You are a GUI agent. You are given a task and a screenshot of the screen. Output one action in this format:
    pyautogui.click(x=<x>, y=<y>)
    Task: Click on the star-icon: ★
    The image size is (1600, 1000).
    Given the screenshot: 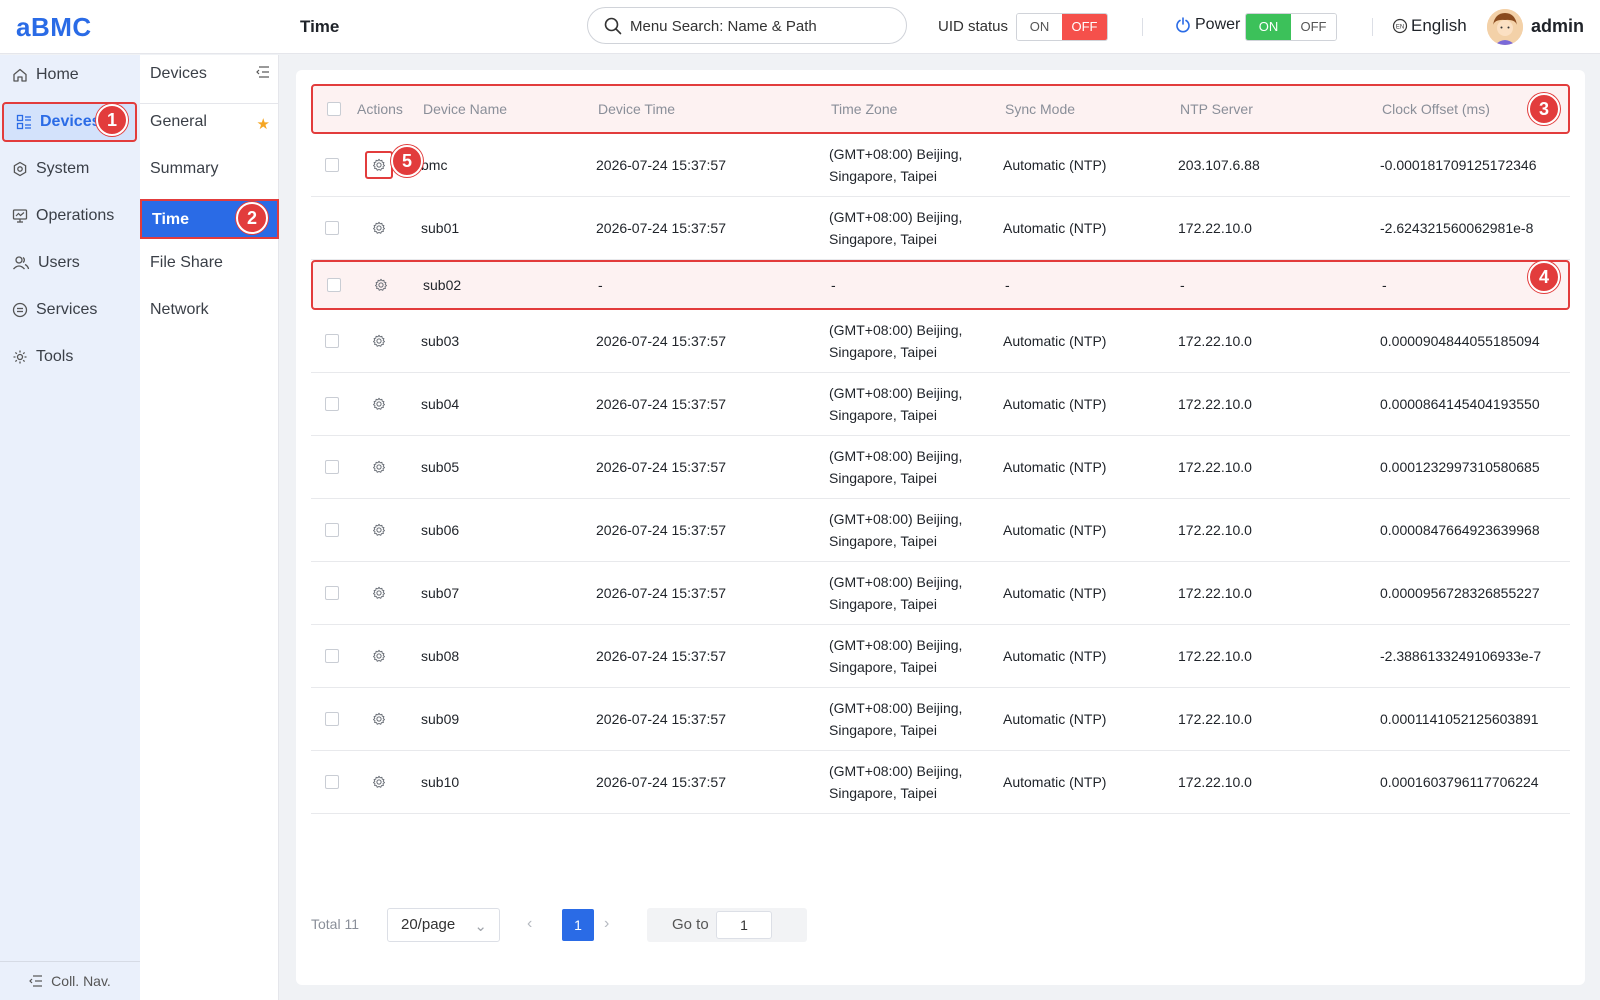 What is the action you would take?
    pyautogui.click(x=263, y=124)
    